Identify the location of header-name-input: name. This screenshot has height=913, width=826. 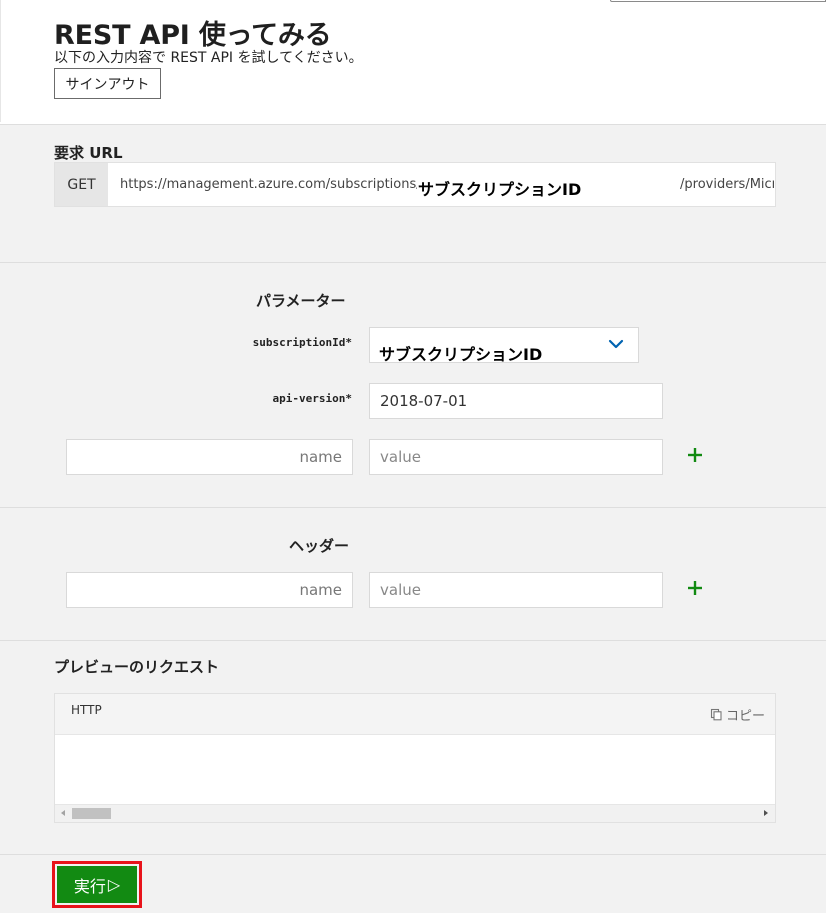
(209, 590).